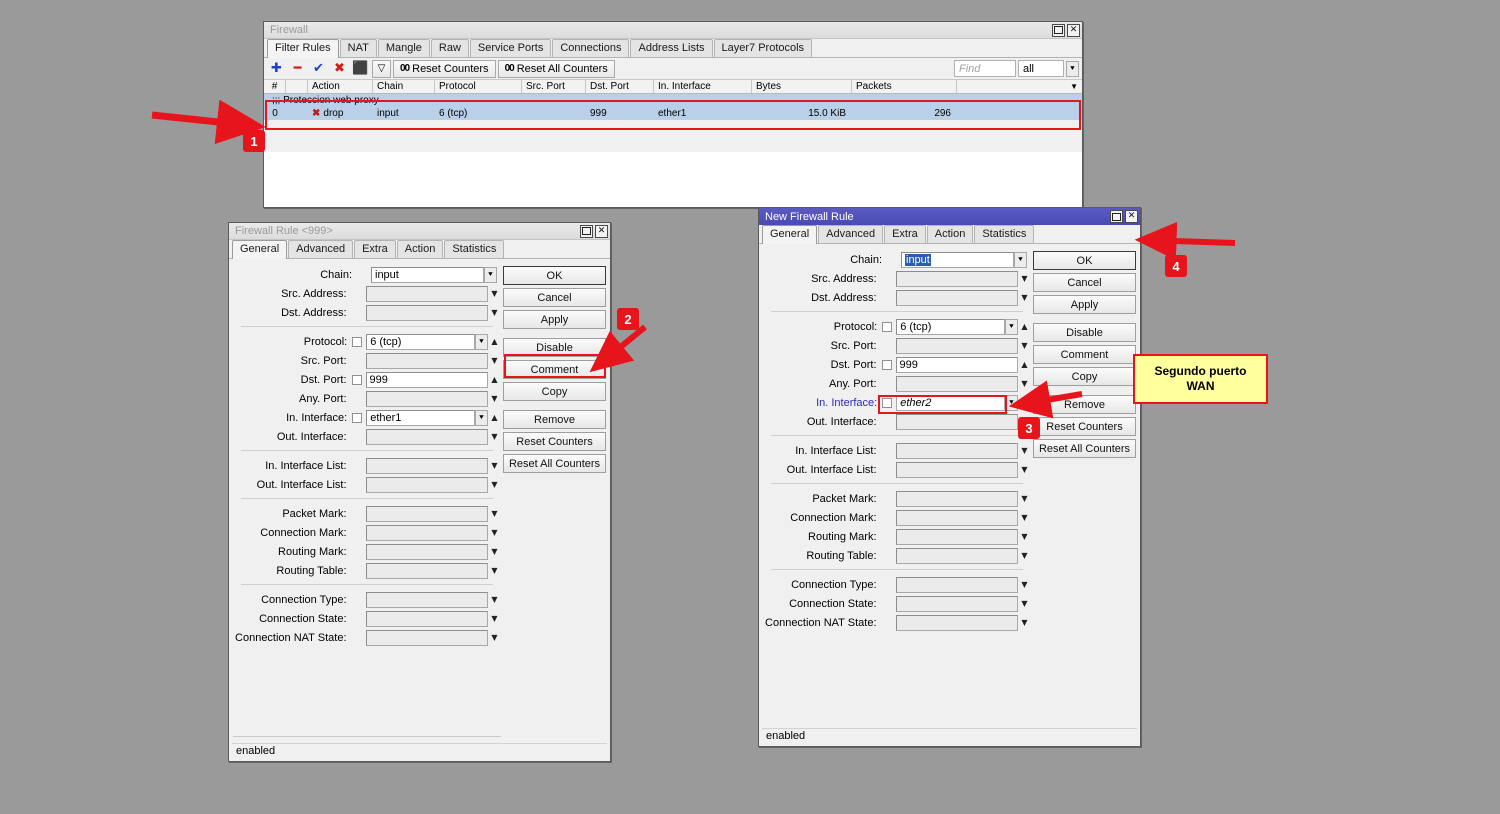 The height and width of the screenshot is (814, 1500). I want to click on rule-protocol-checkbox, so click(357, 341).